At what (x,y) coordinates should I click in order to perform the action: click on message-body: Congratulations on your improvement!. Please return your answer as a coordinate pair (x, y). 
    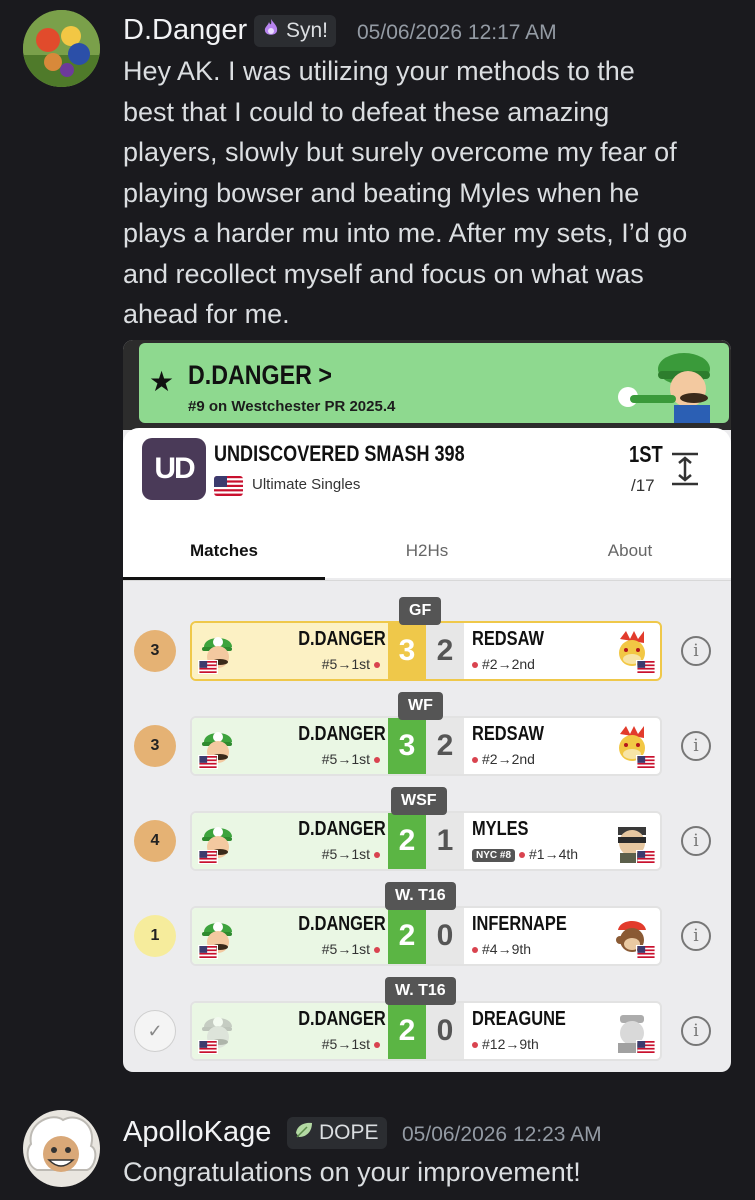
    Looking at the image, I should click on (433, 1172).